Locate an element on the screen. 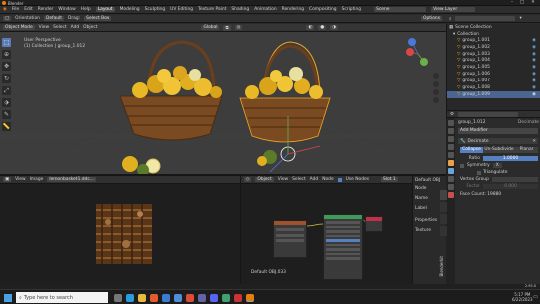  image-menu-image: Image is located at coordinates (37, 179).